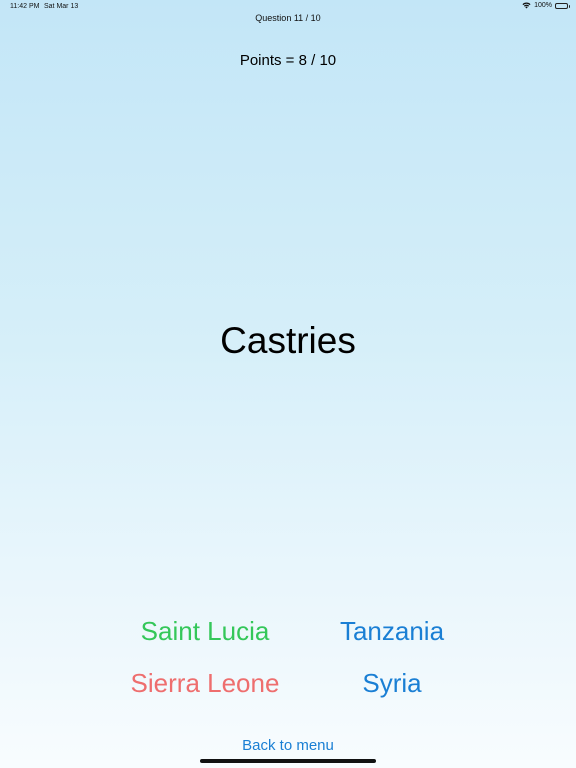 The width and height of the screenshot is (576, 768). What do you see at coordinates (205, 683) in the screenshot?
I see `answer-button-sierra-leone: Sierra Leone` at bounding box center [205, 683].